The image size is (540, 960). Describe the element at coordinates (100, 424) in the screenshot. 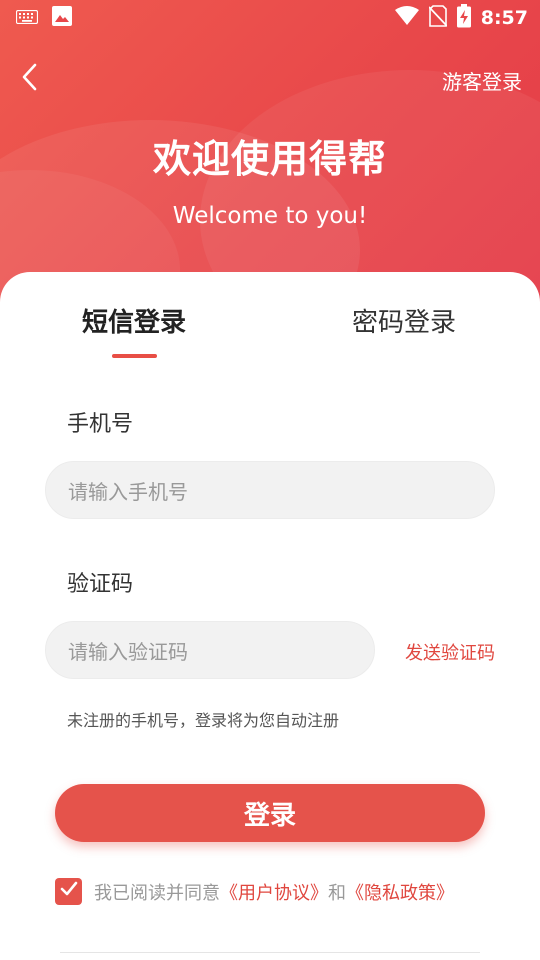

I see `phone-label: 手机号` at that location.